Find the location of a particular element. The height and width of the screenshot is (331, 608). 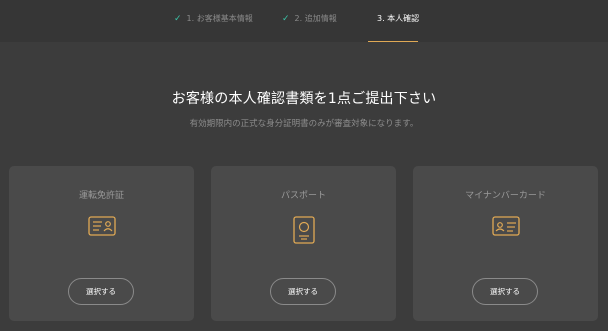

step-basic-info: ✓ 1. お客様基本情報 is located at coordinates (213, 18).